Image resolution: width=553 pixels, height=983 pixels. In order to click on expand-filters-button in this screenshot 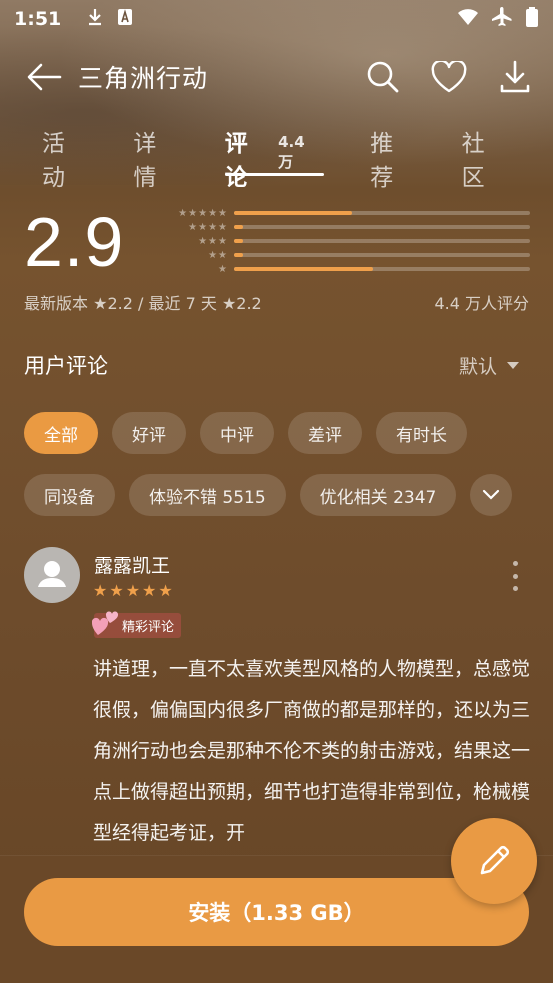, I will do `click(491, 495)`.